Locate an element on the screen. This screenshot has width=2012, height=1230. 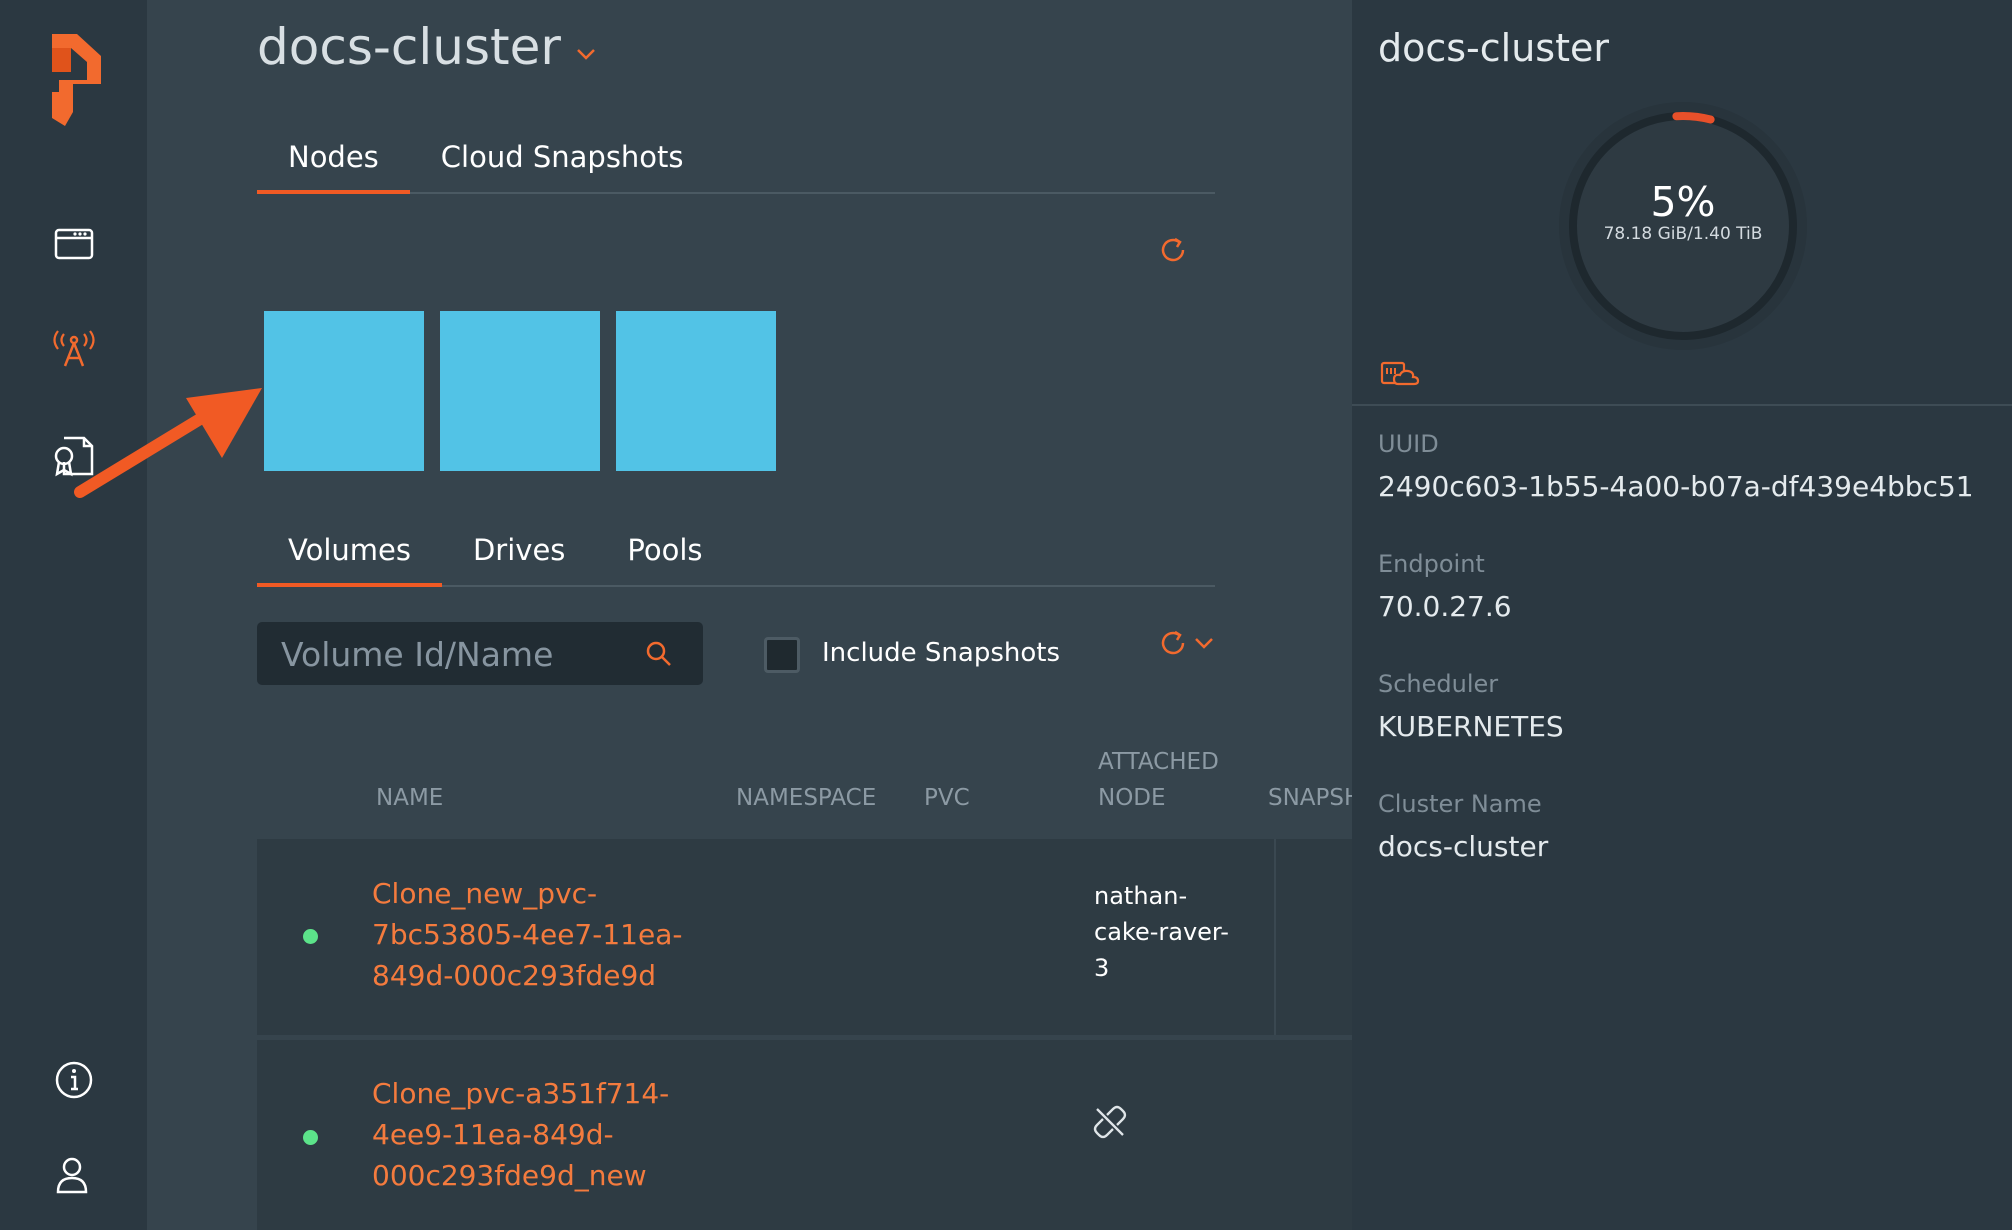
refresh-icon is located at coordinates (1173, 643).